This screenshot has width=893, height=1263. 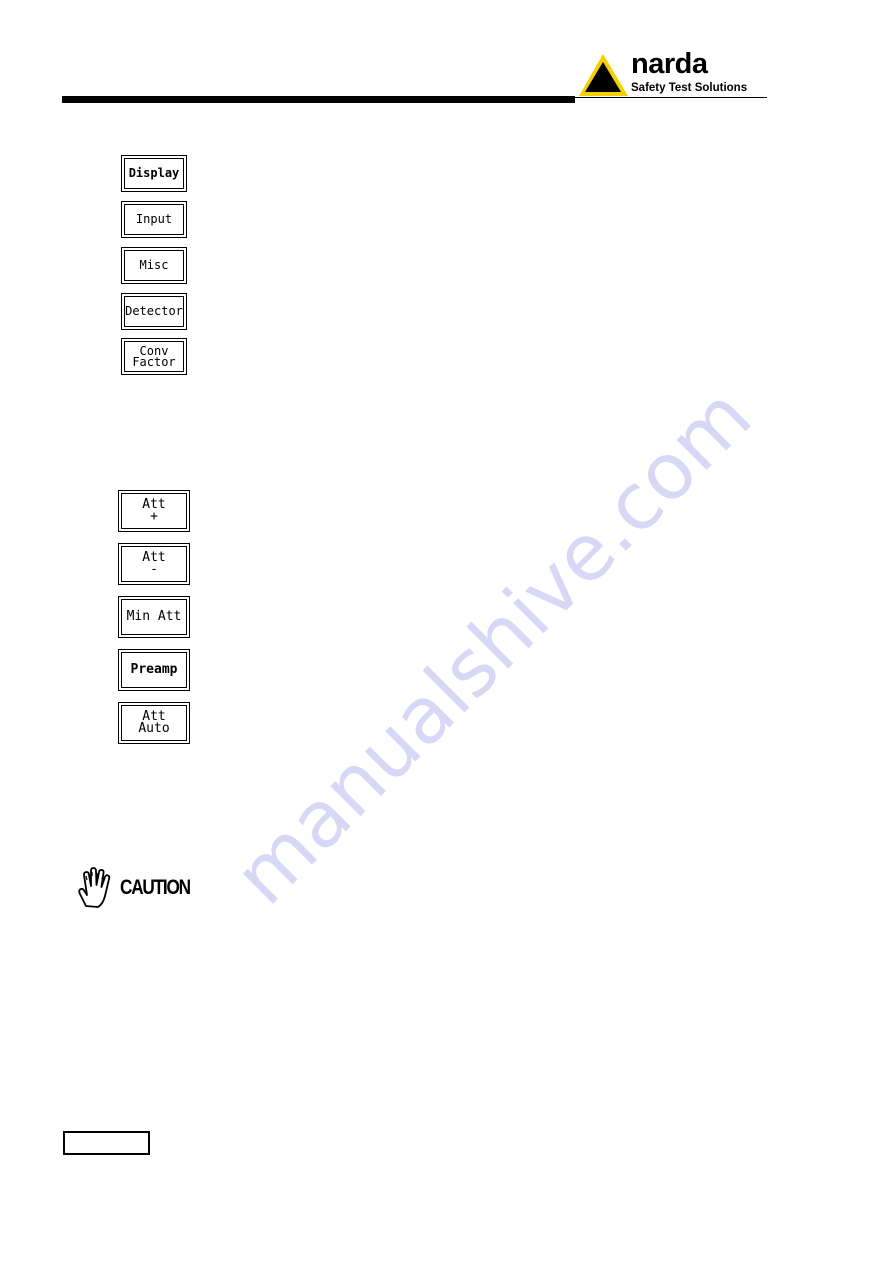 What do you see at coordinates (154, 173) in the screenshot?
I see `softkey-display: Display` at bounding box center [154, 173].